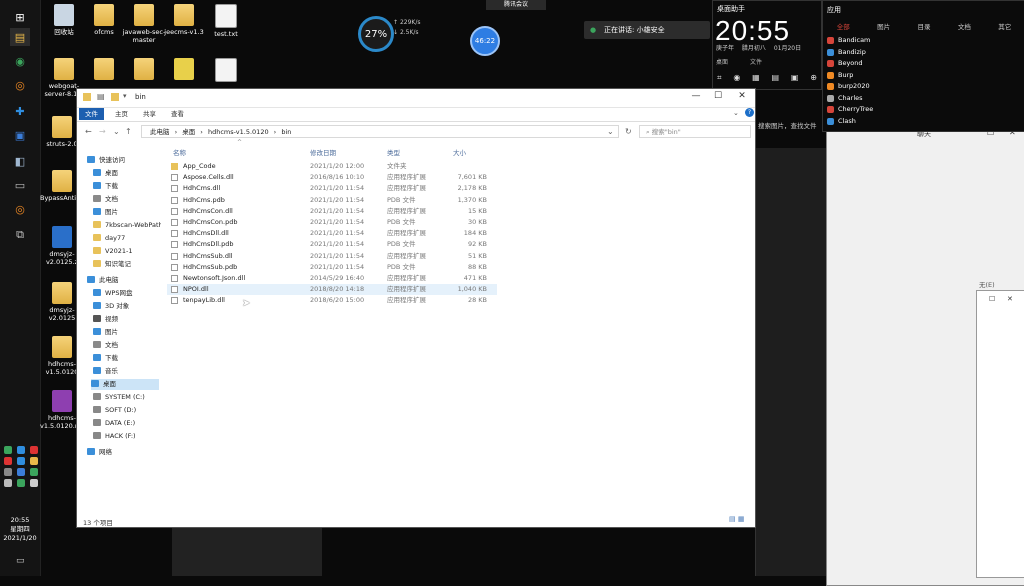  Describe the element at coordinates (149, 114) in the screenshot. I see `tab-share: 共享` at that location.